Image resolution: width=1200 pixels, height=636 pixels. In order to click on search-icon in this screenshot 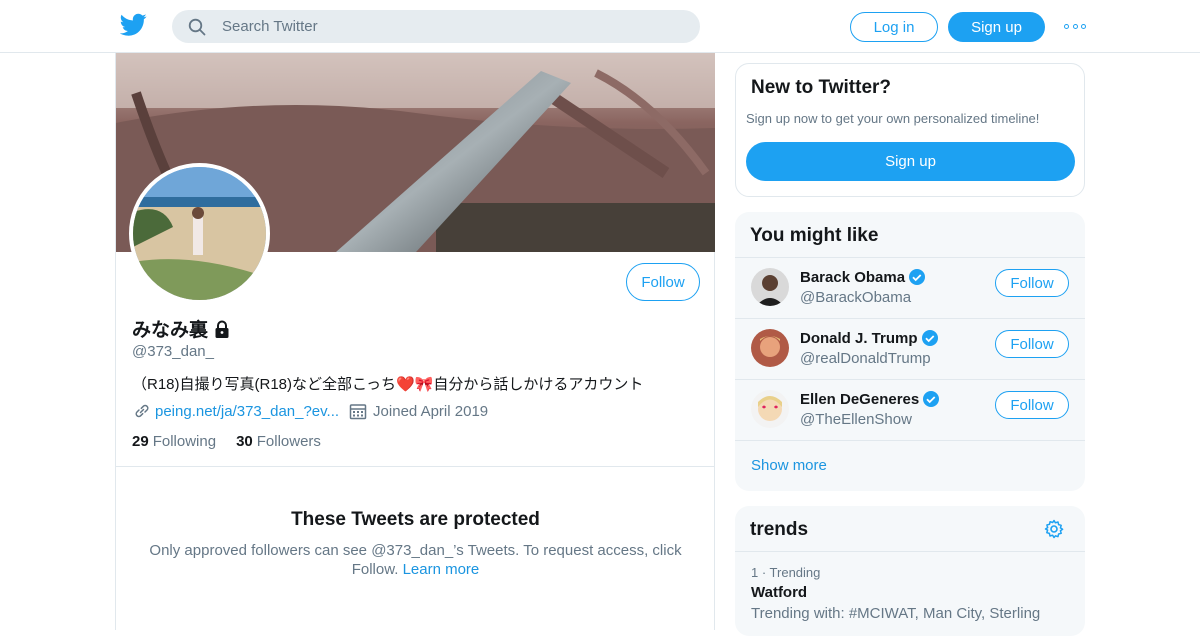, I will do `click(197, 27)`.